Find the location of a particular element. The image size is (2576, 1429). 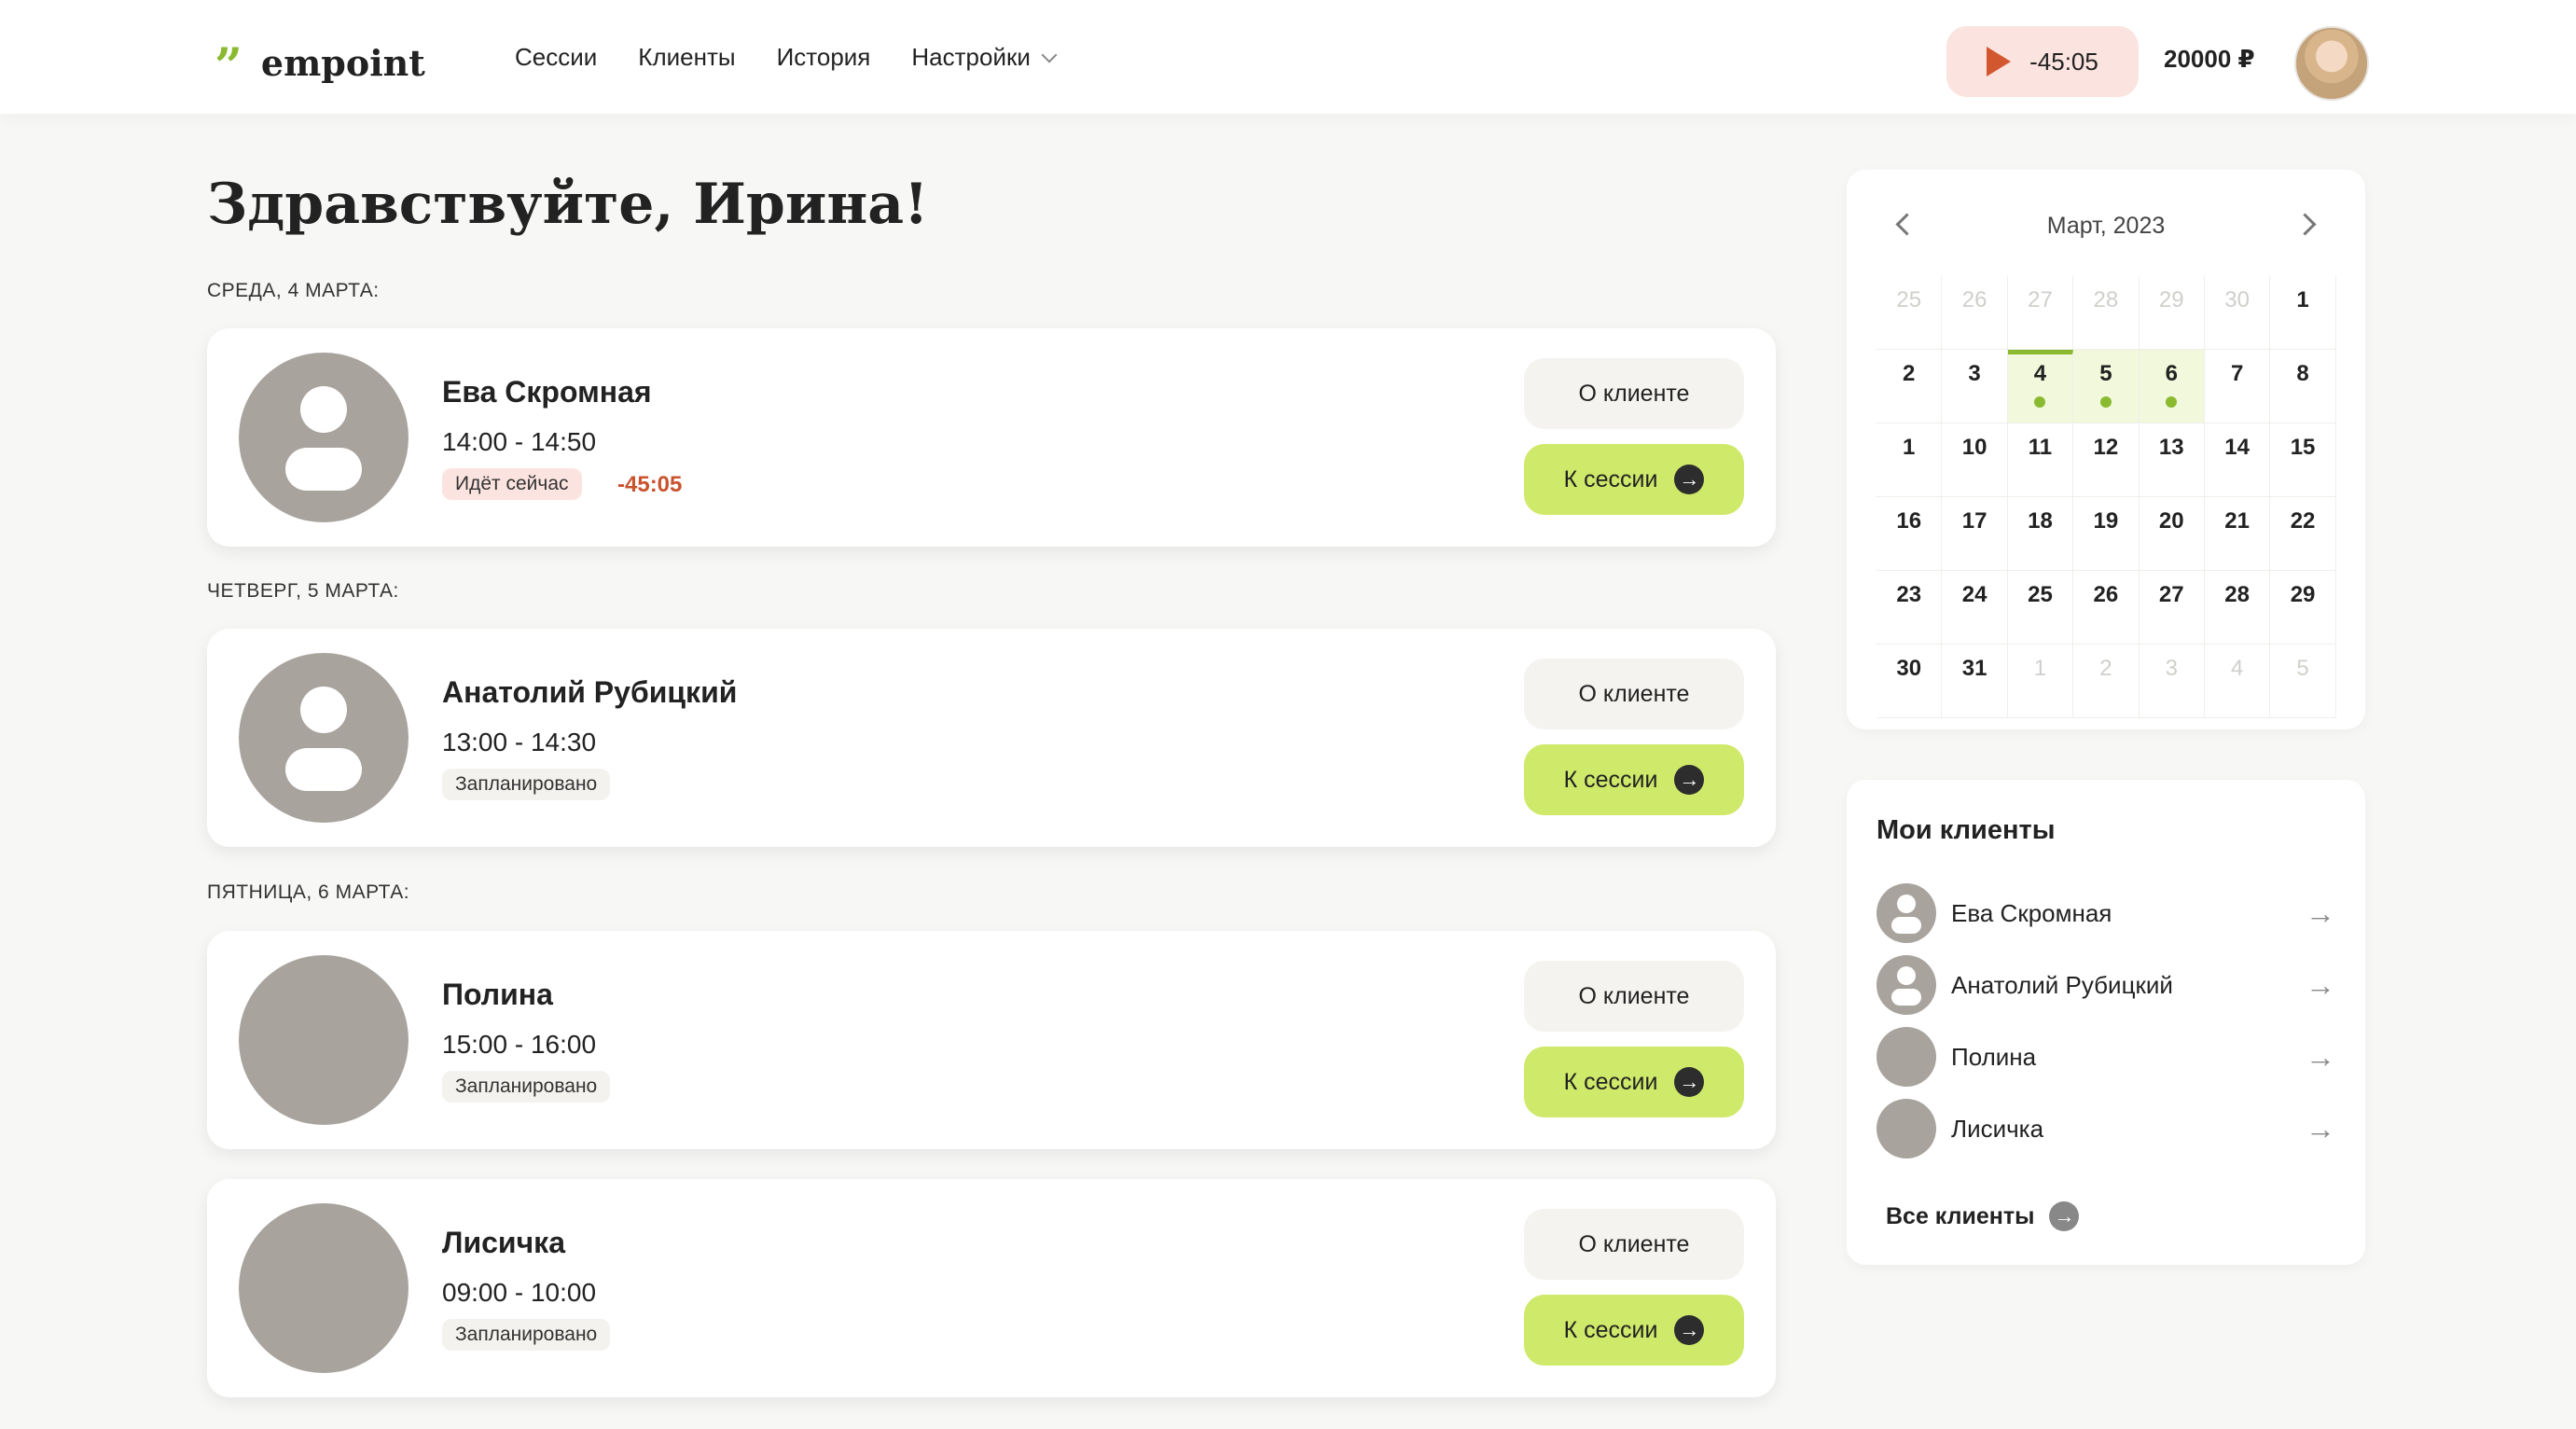

calendar-day: 18 is located at coordinates (2040, 534).